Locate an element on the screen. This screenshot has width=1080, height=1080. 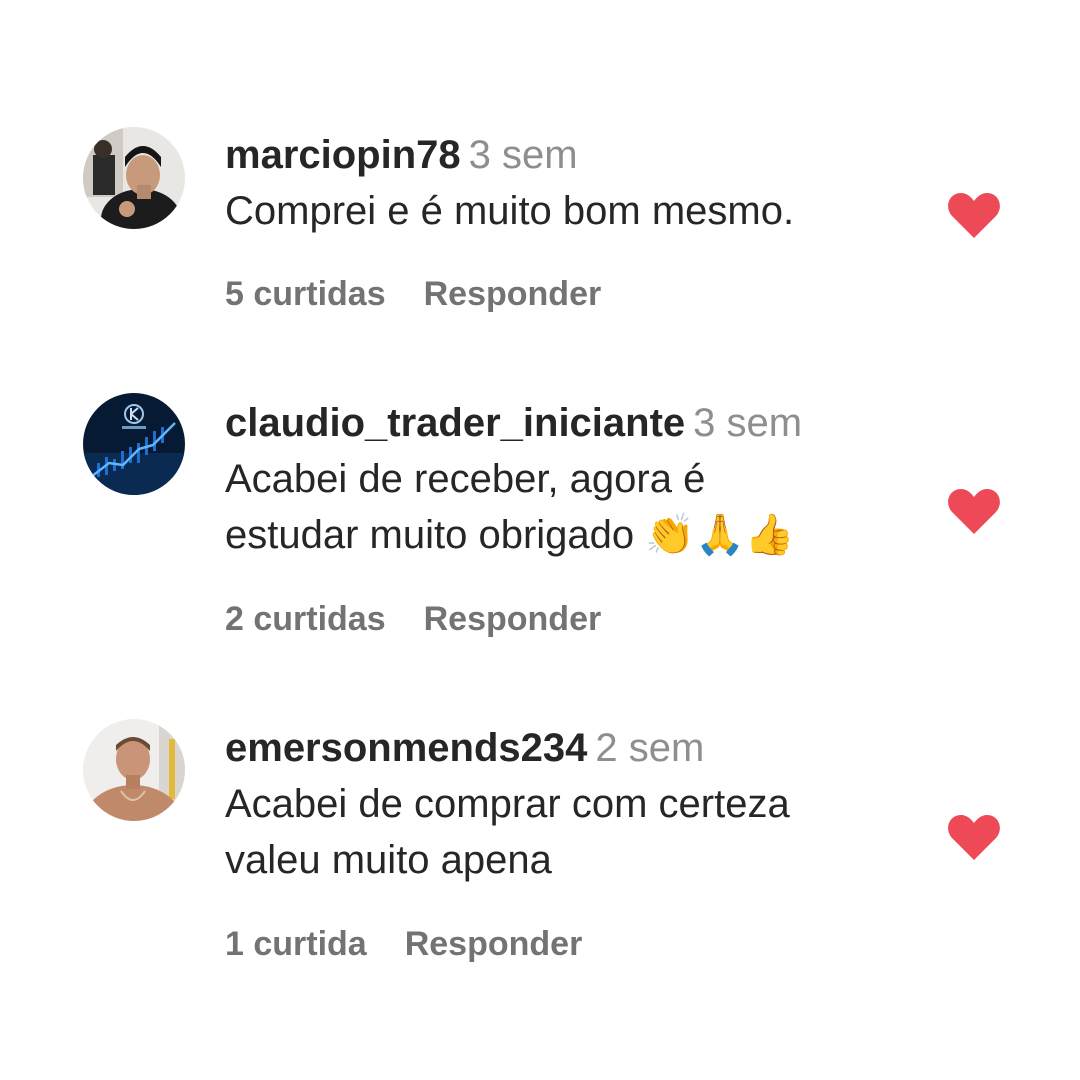
comment-header: emersonmends234 2 sem is located at coordinates (575, 748).